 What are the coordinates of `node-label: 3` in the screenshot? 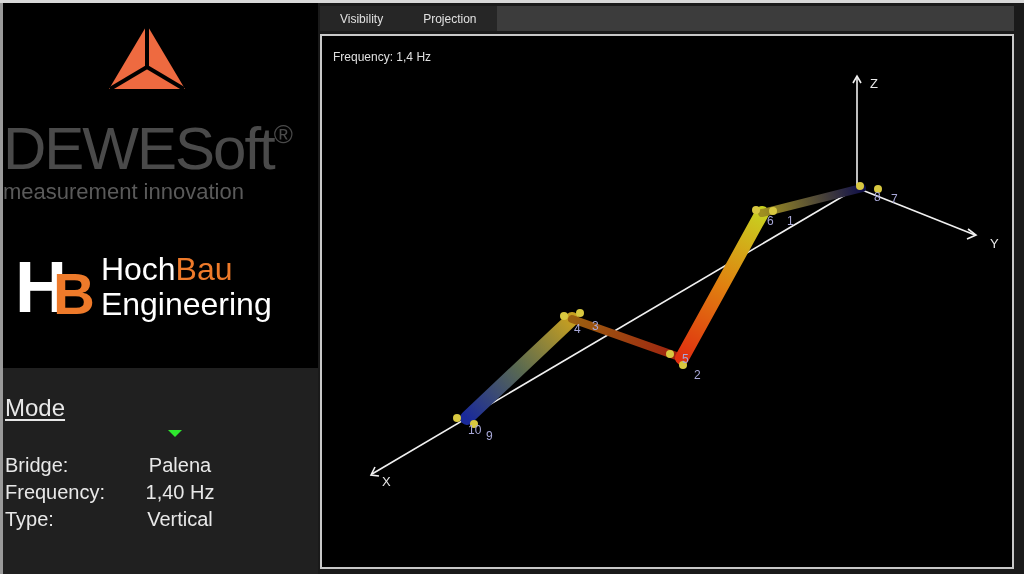 It's located at (595, 326).